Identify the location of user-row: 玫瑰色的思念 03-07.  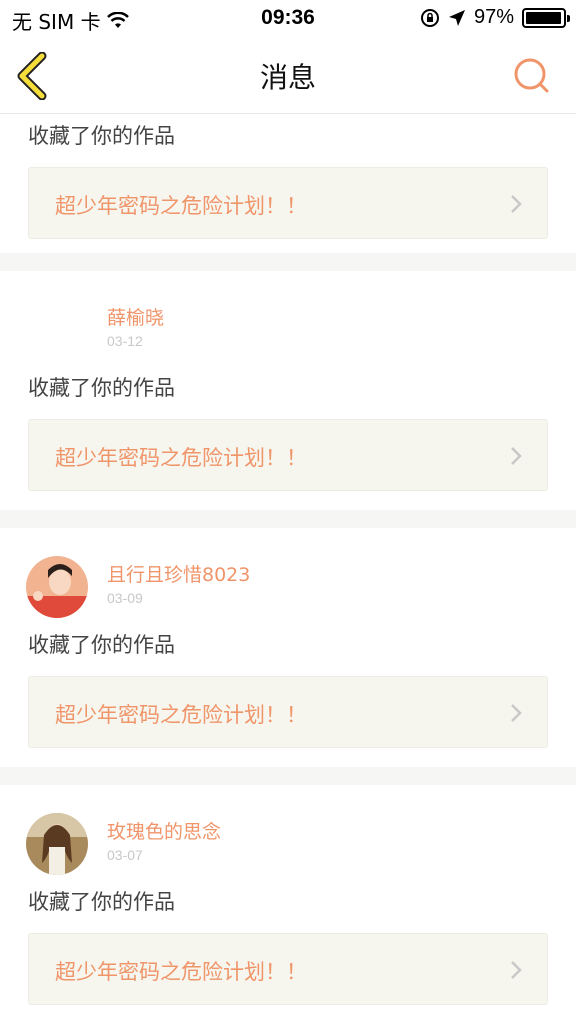
(288, 840).